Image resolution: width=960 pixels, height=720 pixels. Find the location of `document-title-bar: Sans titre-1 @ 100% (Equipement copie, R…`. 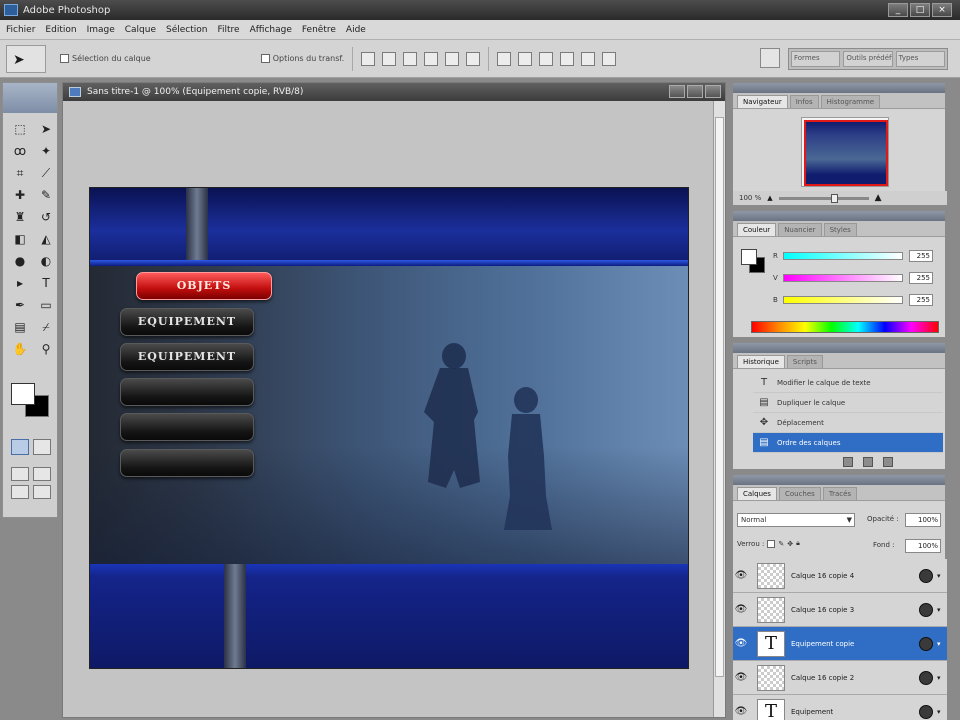

document-title-bar: Sans titre-1 @ 100% (Equipement copie, R… is located at coordinates (394, 92).